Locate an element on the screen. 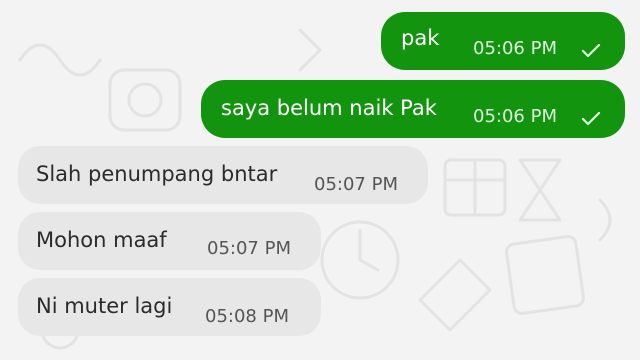 This screenshot has height=360, width=640. incoming-message: Ni muter lagi 05:08 PM is located at coordinates (169, 307).